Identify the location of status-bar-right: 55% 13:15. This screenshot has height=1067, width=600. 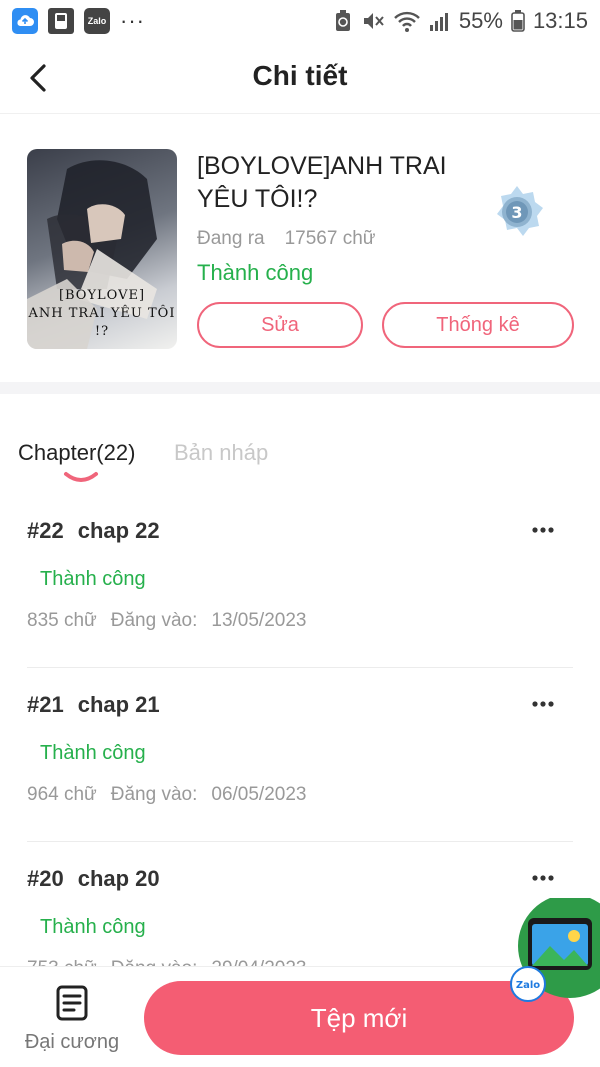
(460, 21).